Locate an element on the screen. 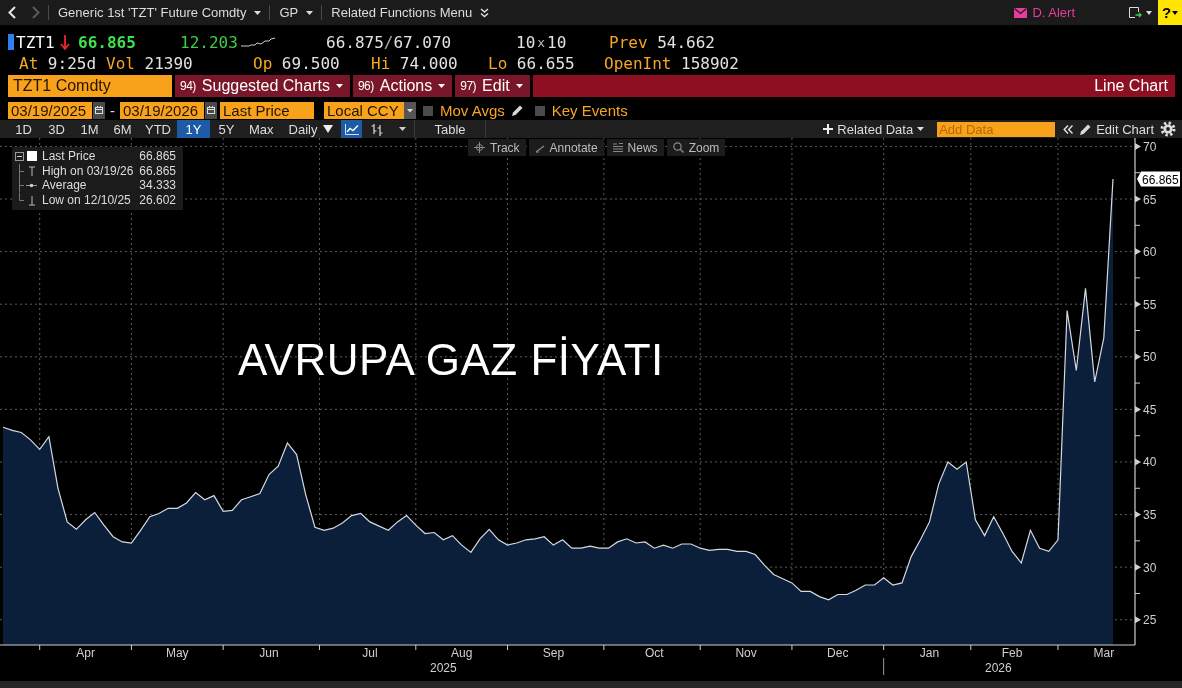  menu-button: 96) Actions is located at coordinates (402, 86).